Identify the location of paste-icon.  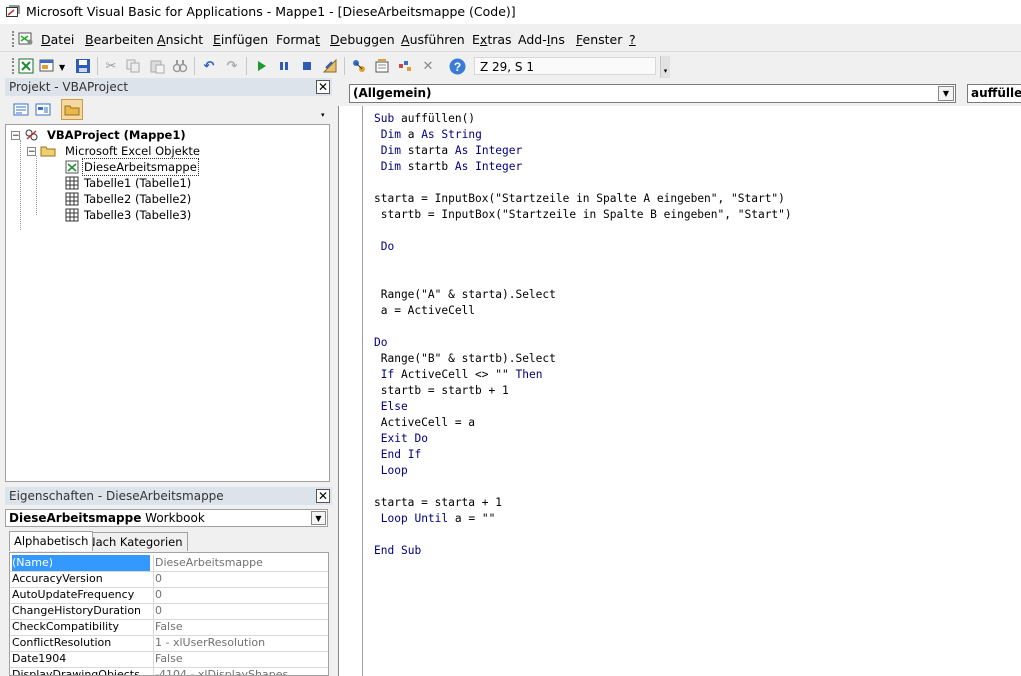
(157, 66).